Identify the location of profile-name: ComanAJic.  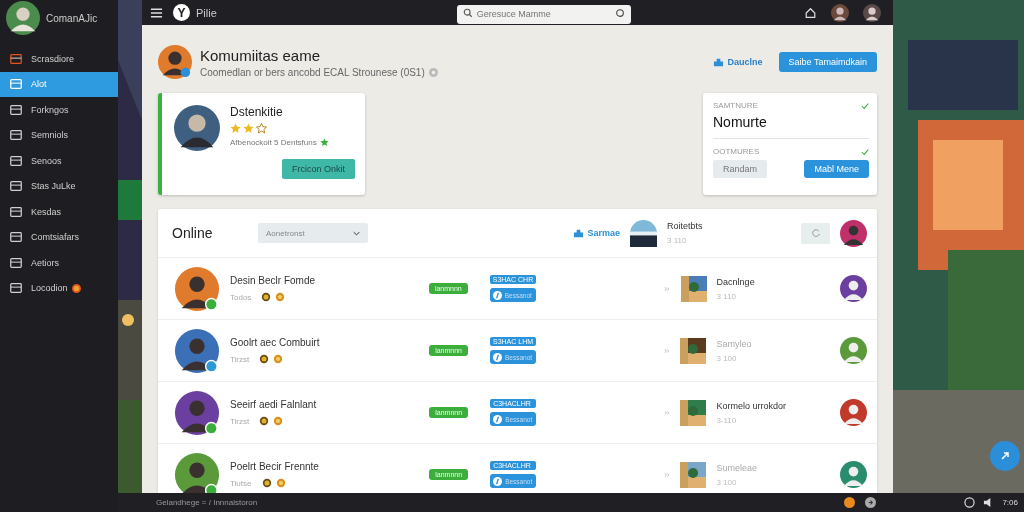
(72, 18).